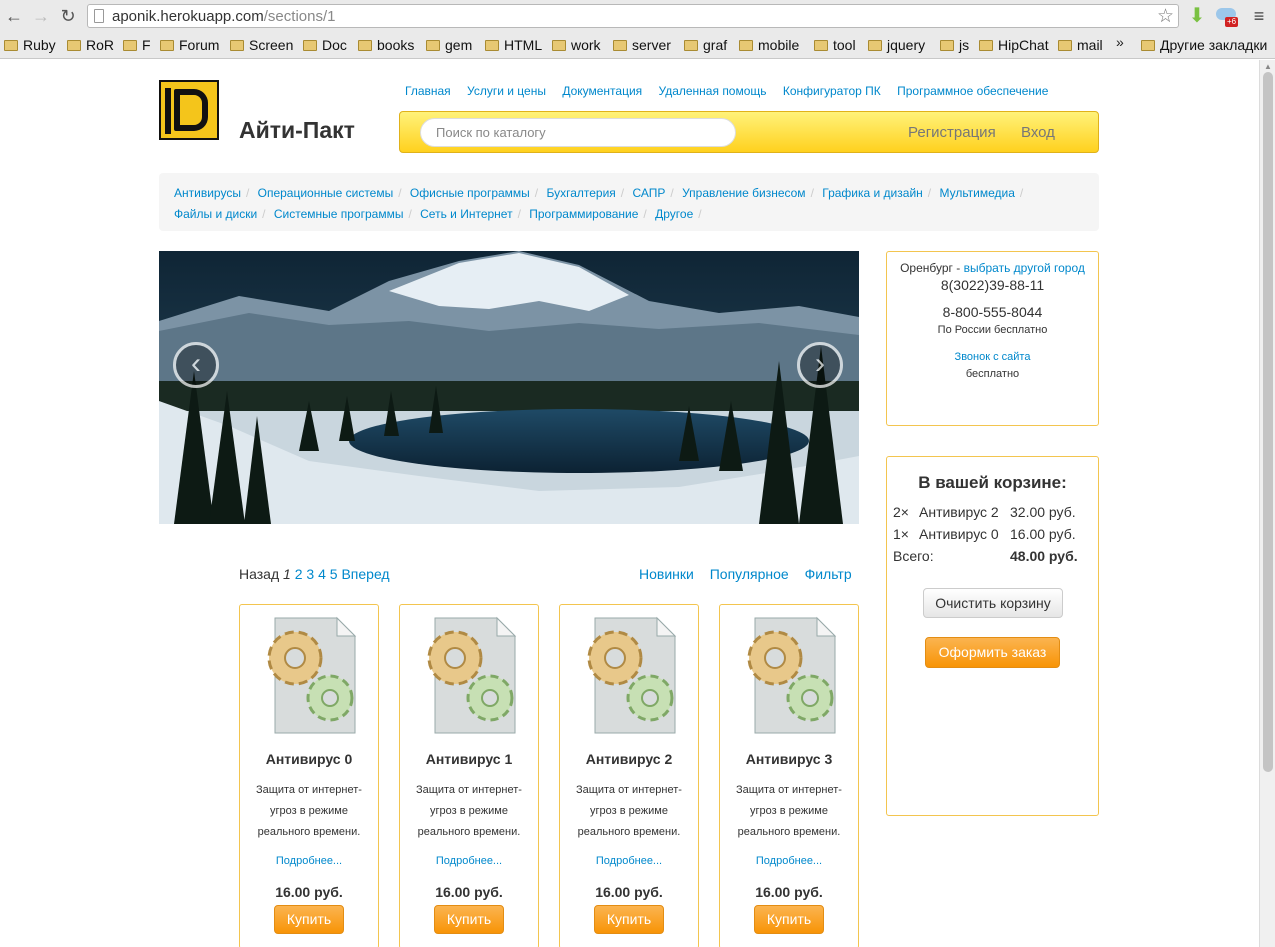 The image size is (1275, 947). What do you see at coordinates (1259, 16) in the screenshot?
I see `menu-icon: ≡` at bounding box center [1259, 16].